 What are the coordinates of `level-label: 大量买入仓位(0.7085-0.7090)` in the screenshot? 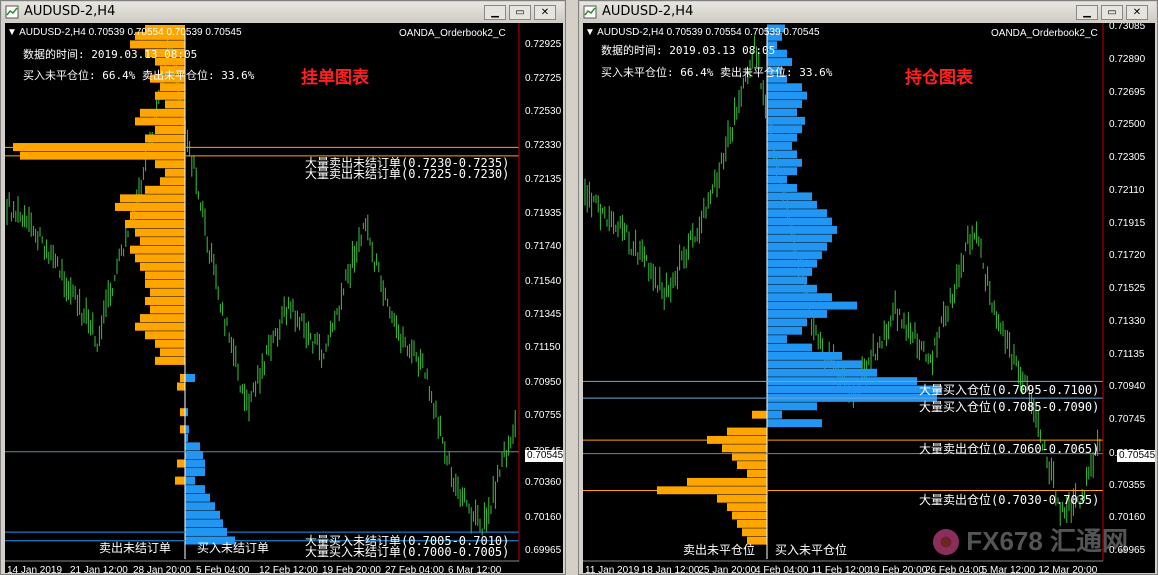 It's located at (1009, 407).